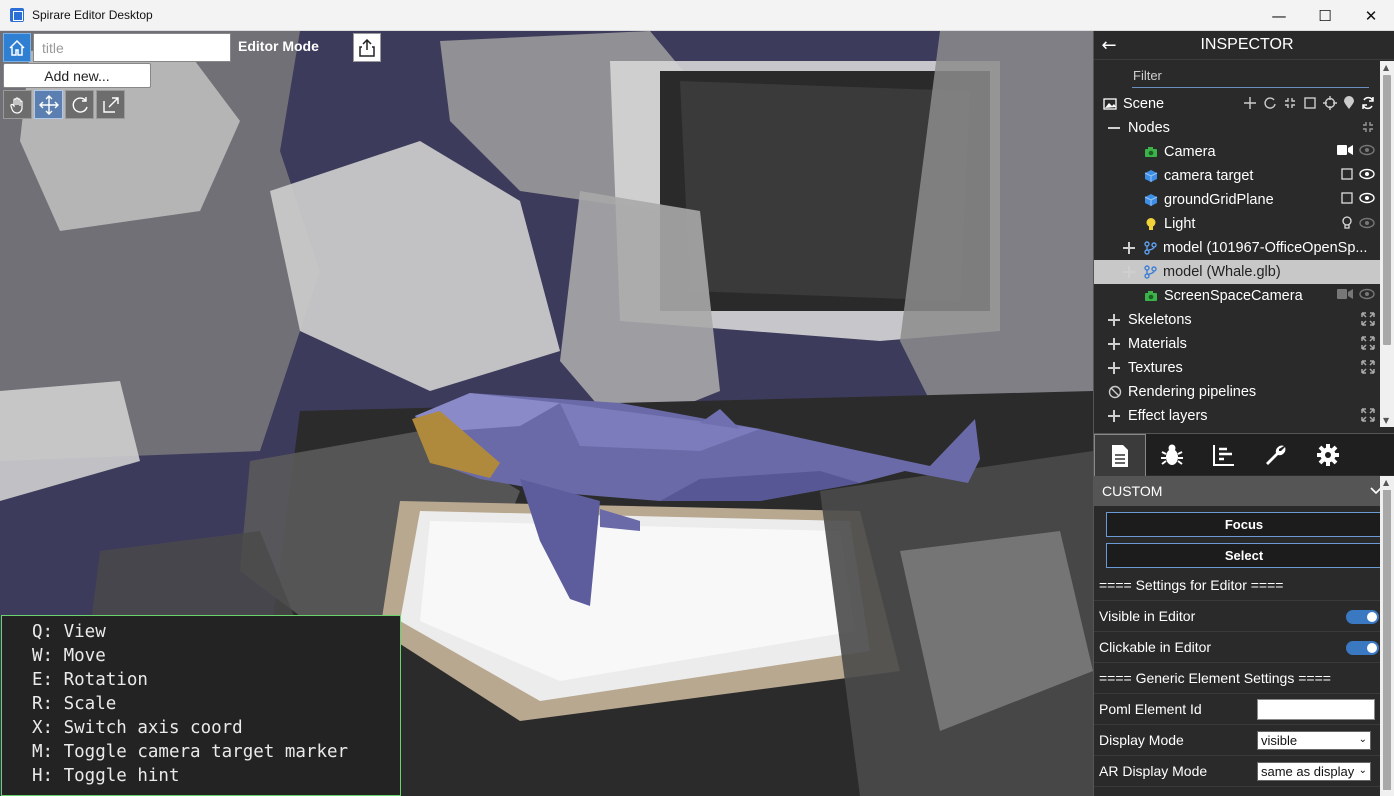 This screenshot has height=796, width=1394. Describe the element at coordinates (1237, 224) in the screenshot. I see `tree-row-light: Light` at that location.